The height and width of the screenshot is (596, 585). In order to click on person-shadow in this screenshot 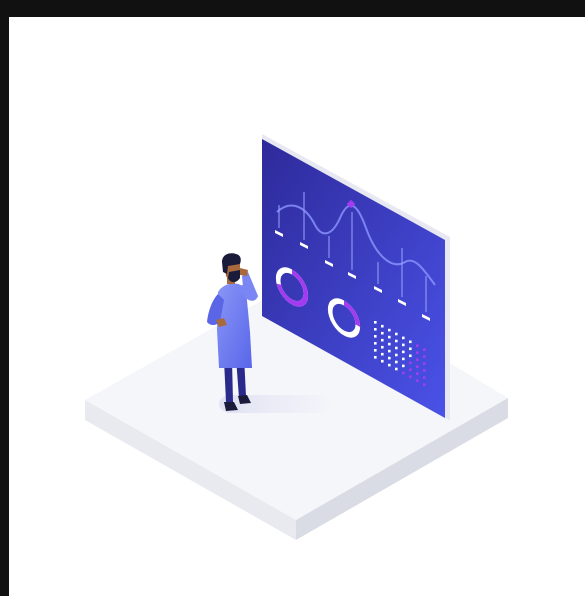, I will do `click(276, 404)`.